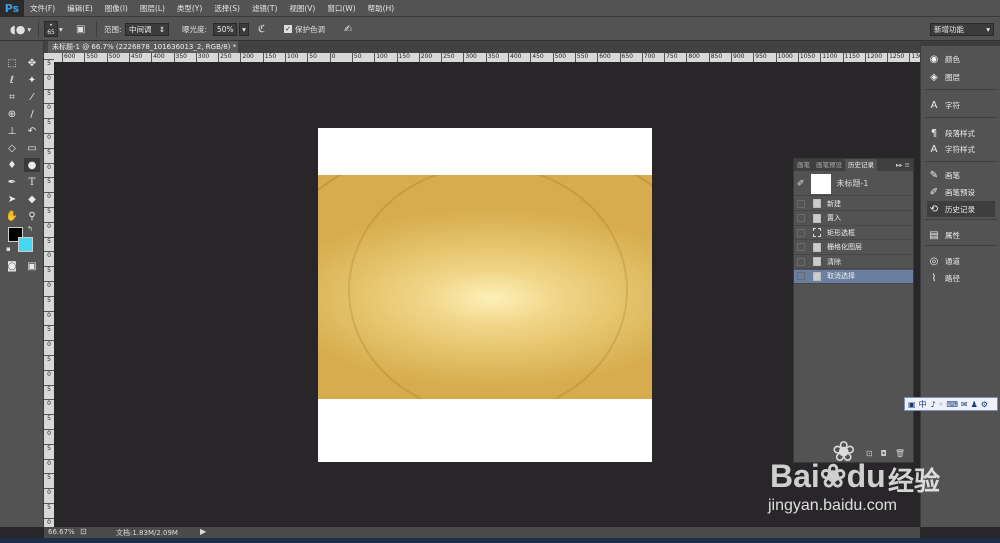  Describe the element at coordinates (49, 521) in the screenshot. I see `ruler-tick: 0` at that location.